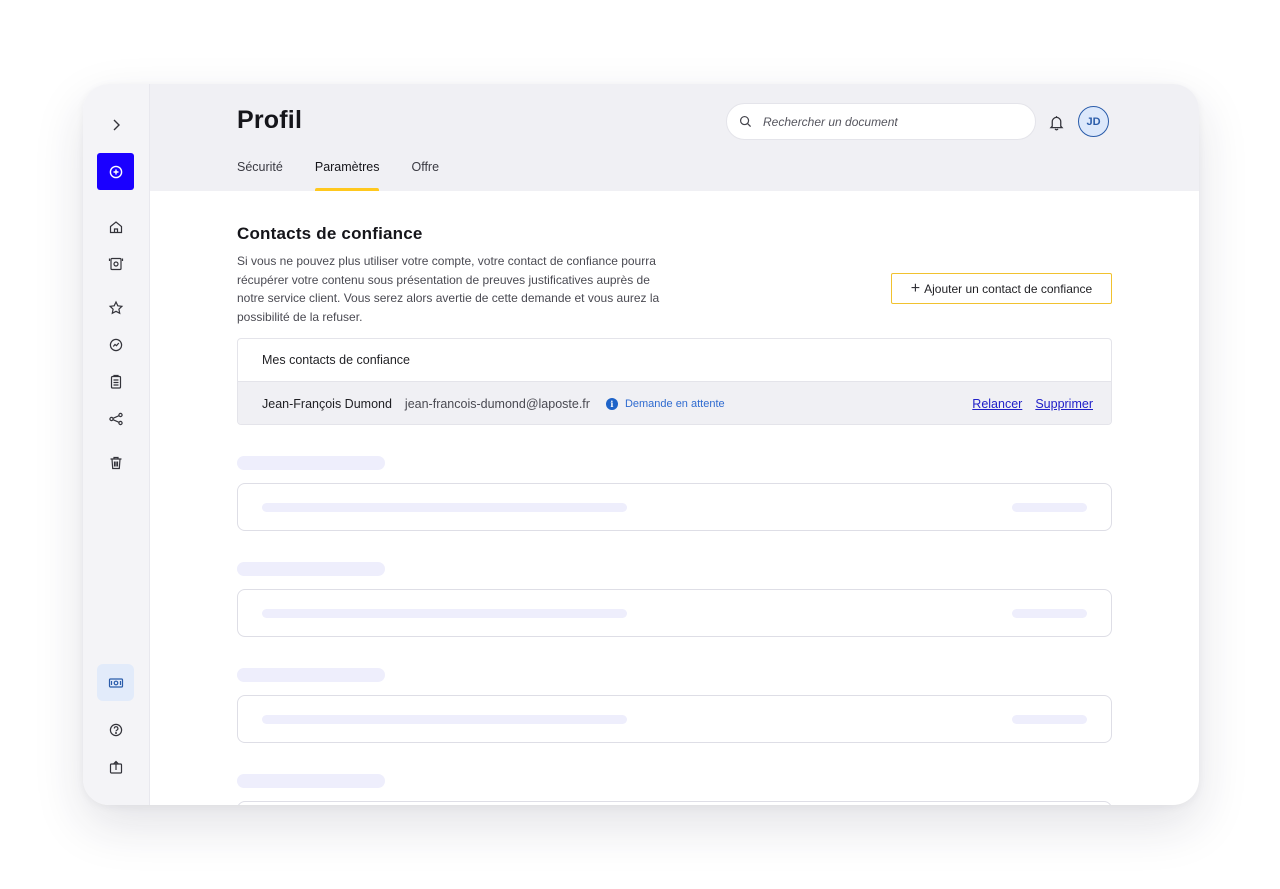  I want to click on status-badge: i Demande en attente, so click(665, 403).